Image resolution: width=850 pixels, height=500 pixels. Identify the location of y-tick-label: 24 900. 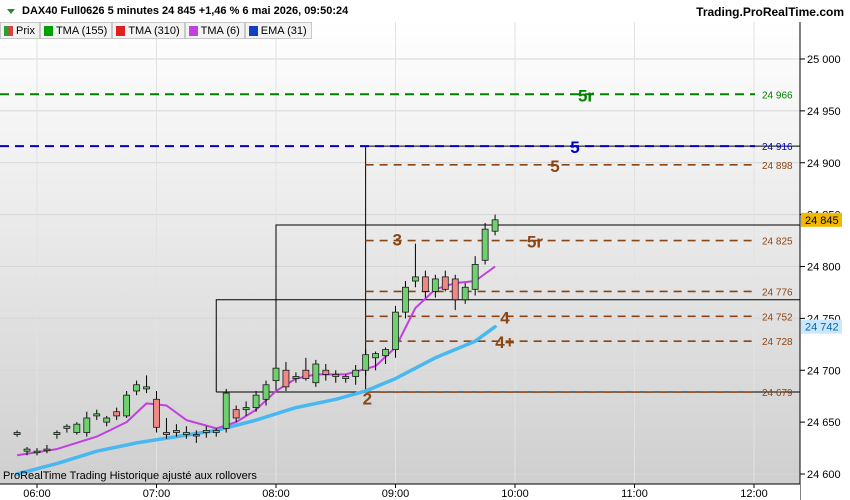
(824, 164).